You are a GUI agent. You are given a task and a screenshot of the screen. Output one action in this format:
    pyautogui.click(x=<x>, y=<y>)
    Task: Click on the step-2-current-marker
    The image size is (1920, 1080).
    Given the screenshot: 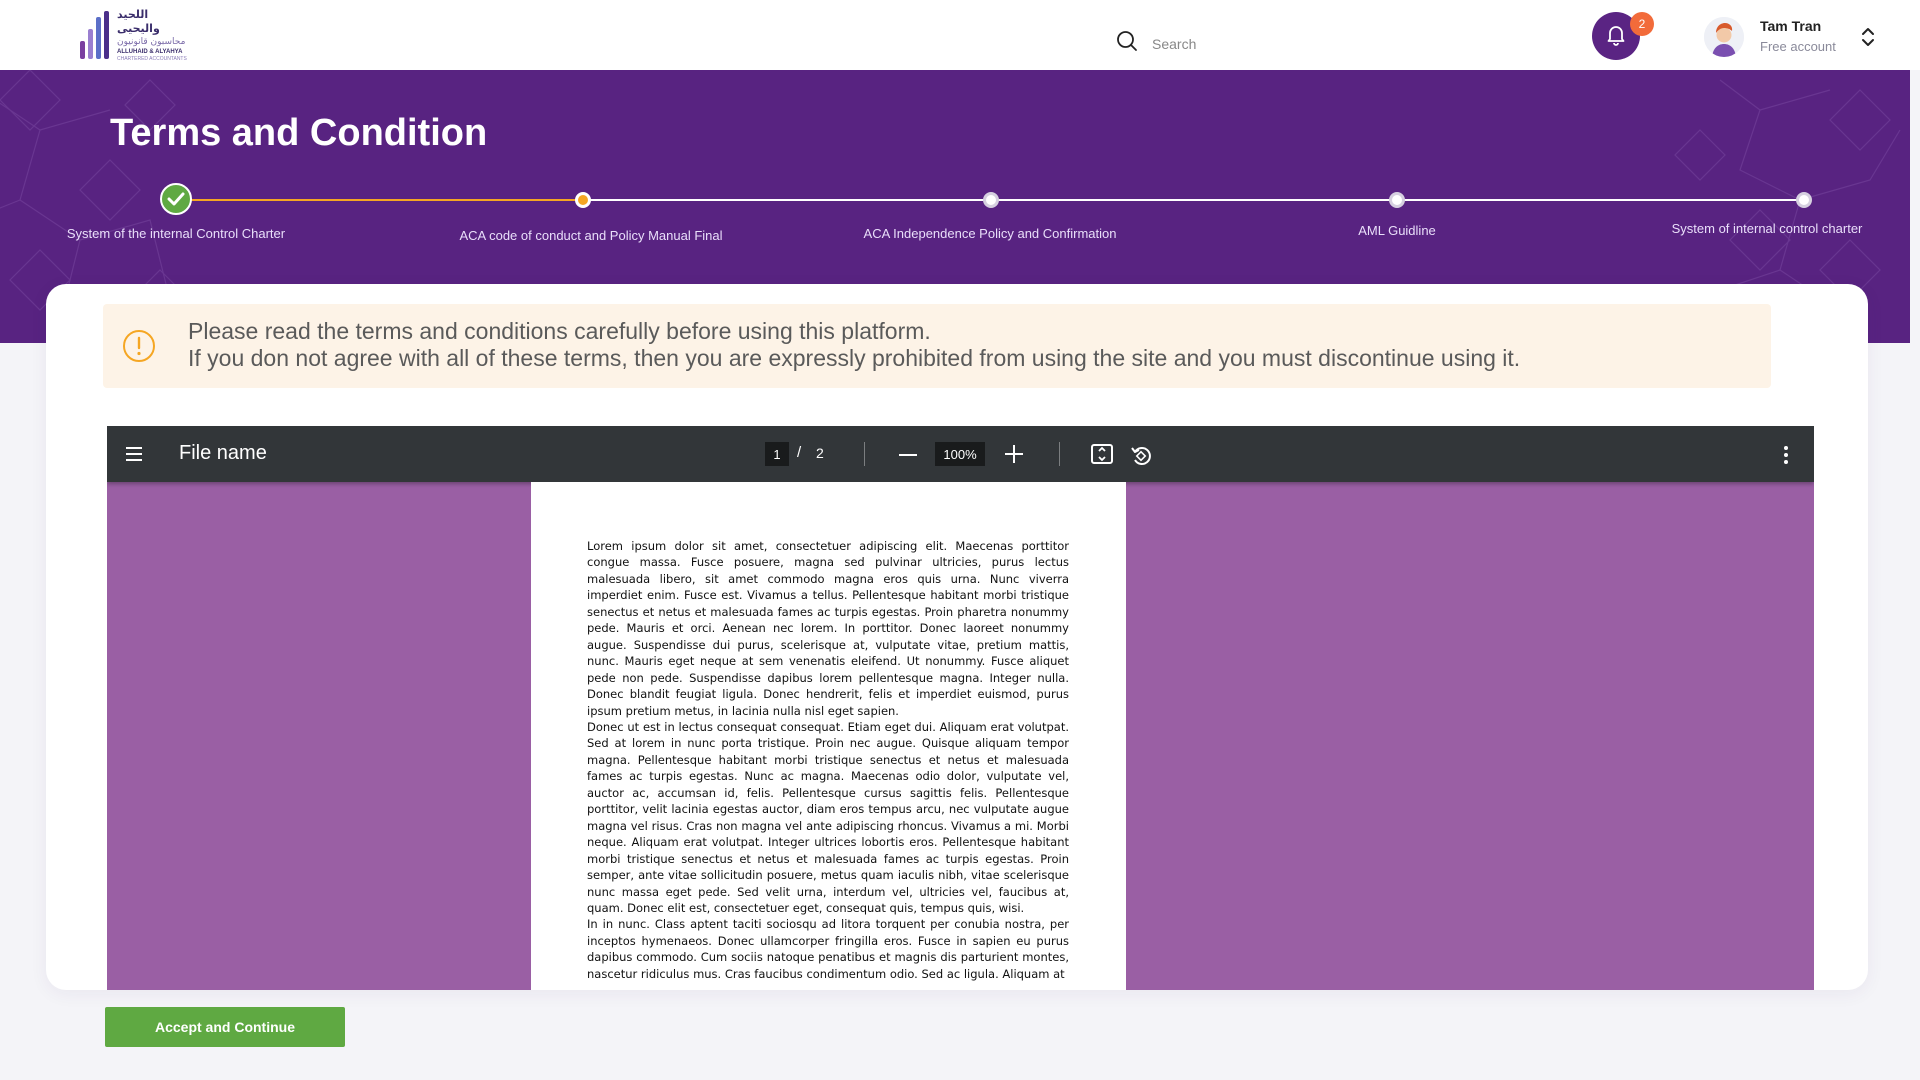 What is the action you would take?
    pyautogui.click(x=583, y=200)
    